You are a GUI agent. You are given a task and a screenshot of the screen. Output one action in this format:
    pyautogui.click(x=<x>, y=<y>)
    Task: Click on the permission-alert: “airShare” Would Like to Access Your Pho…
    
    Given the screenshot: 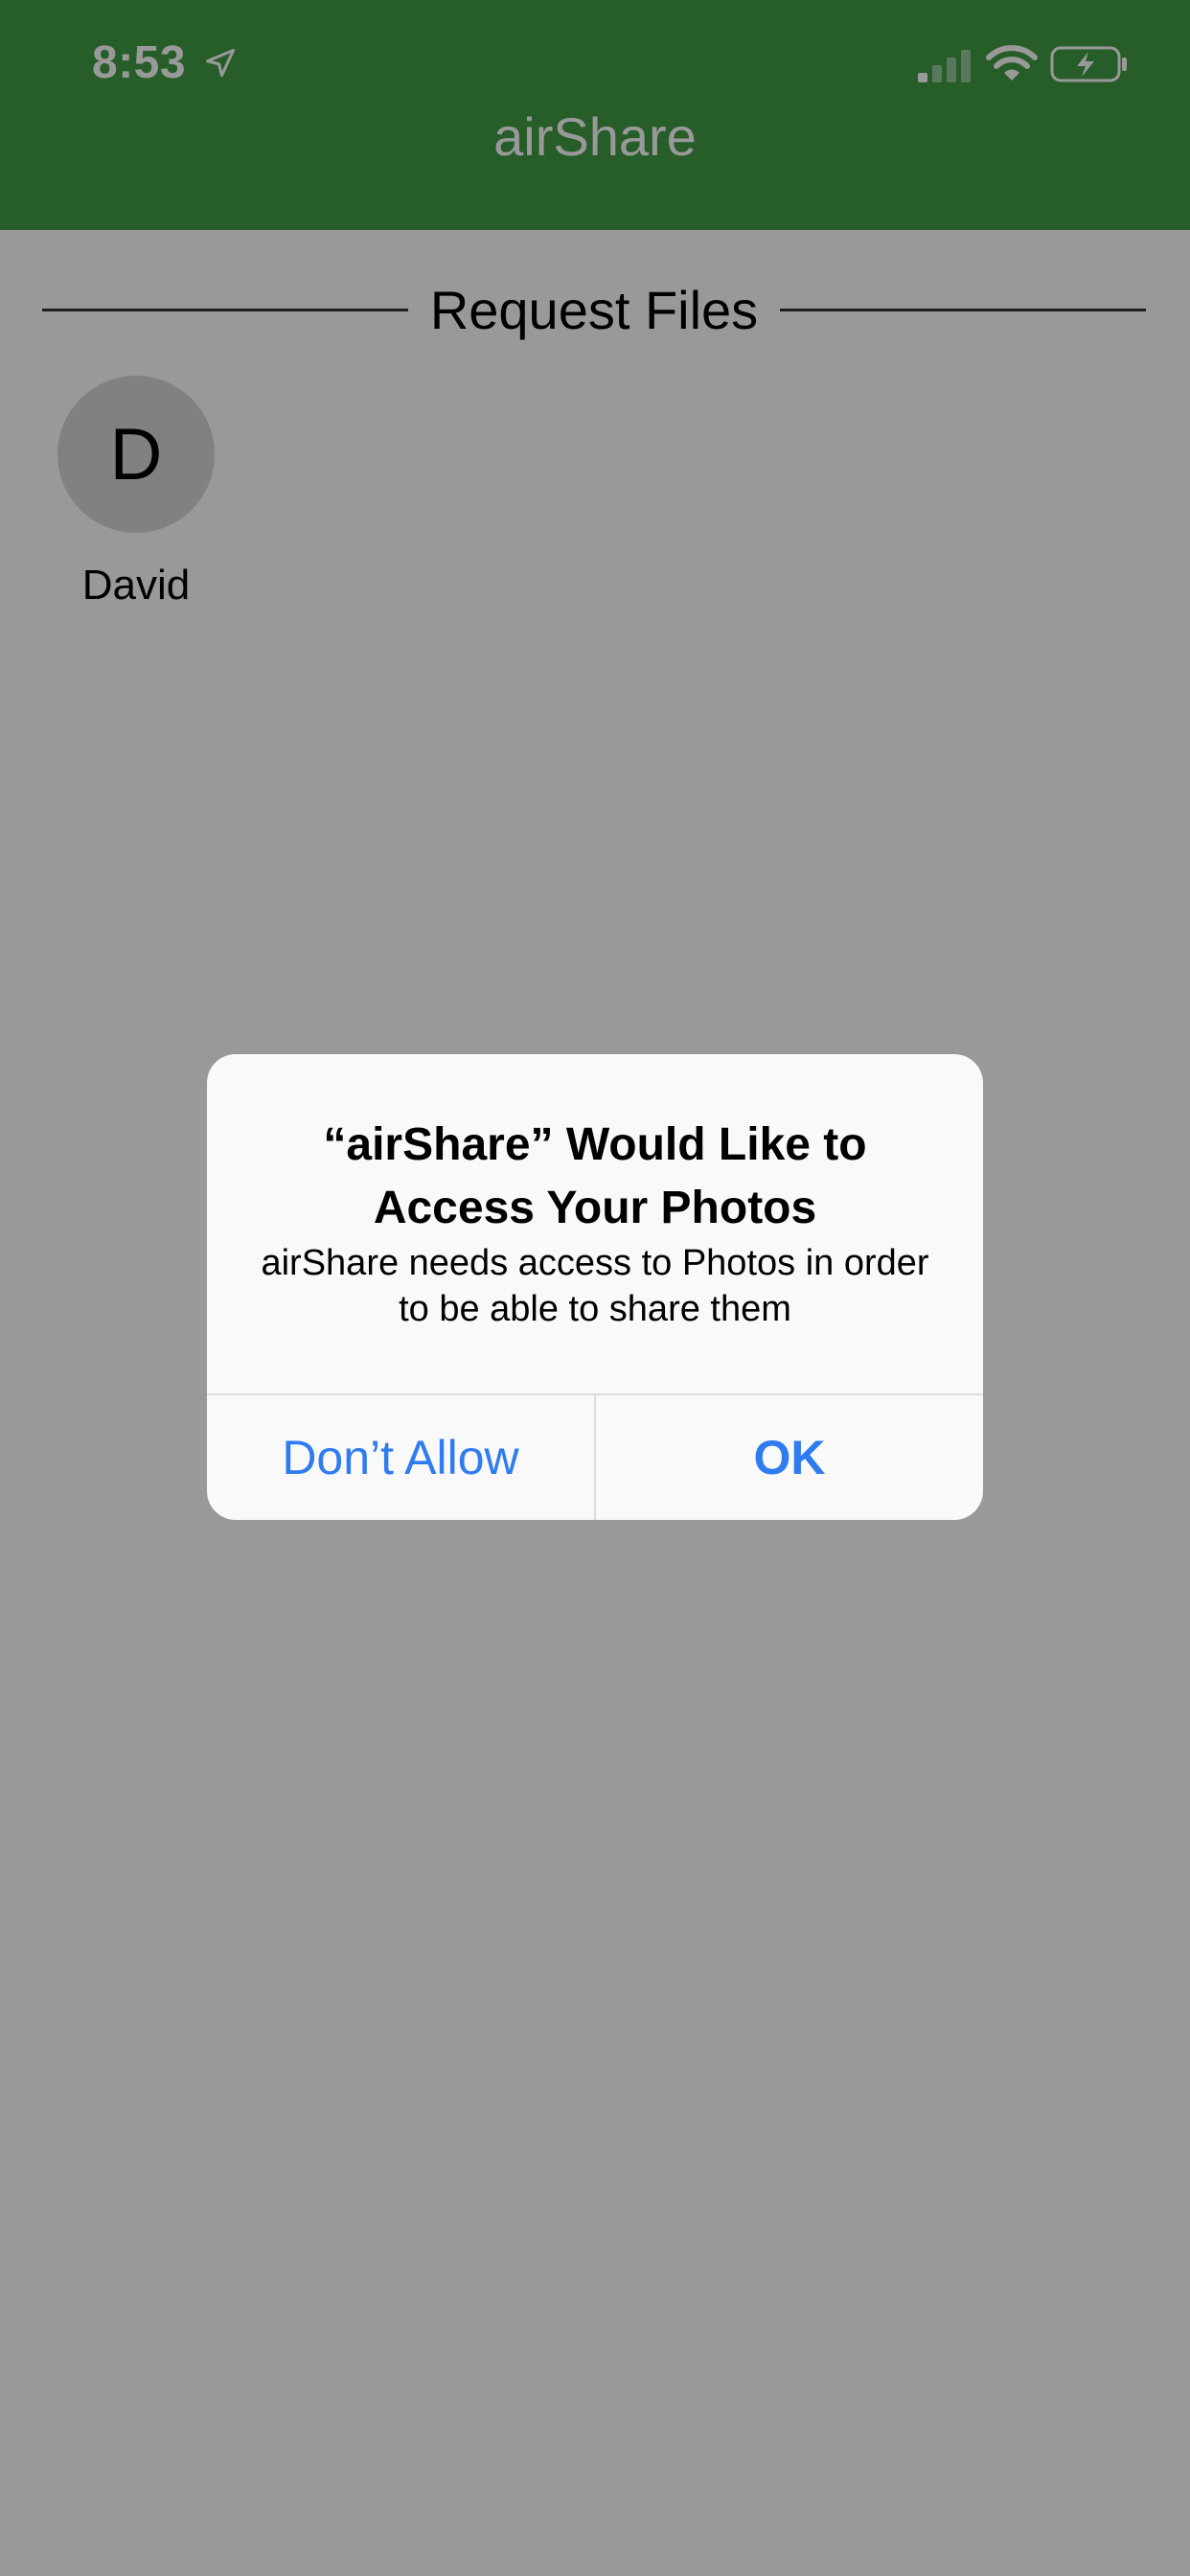 What is the action you would take?
    pyautogui.click(x=595, y=1287)
    